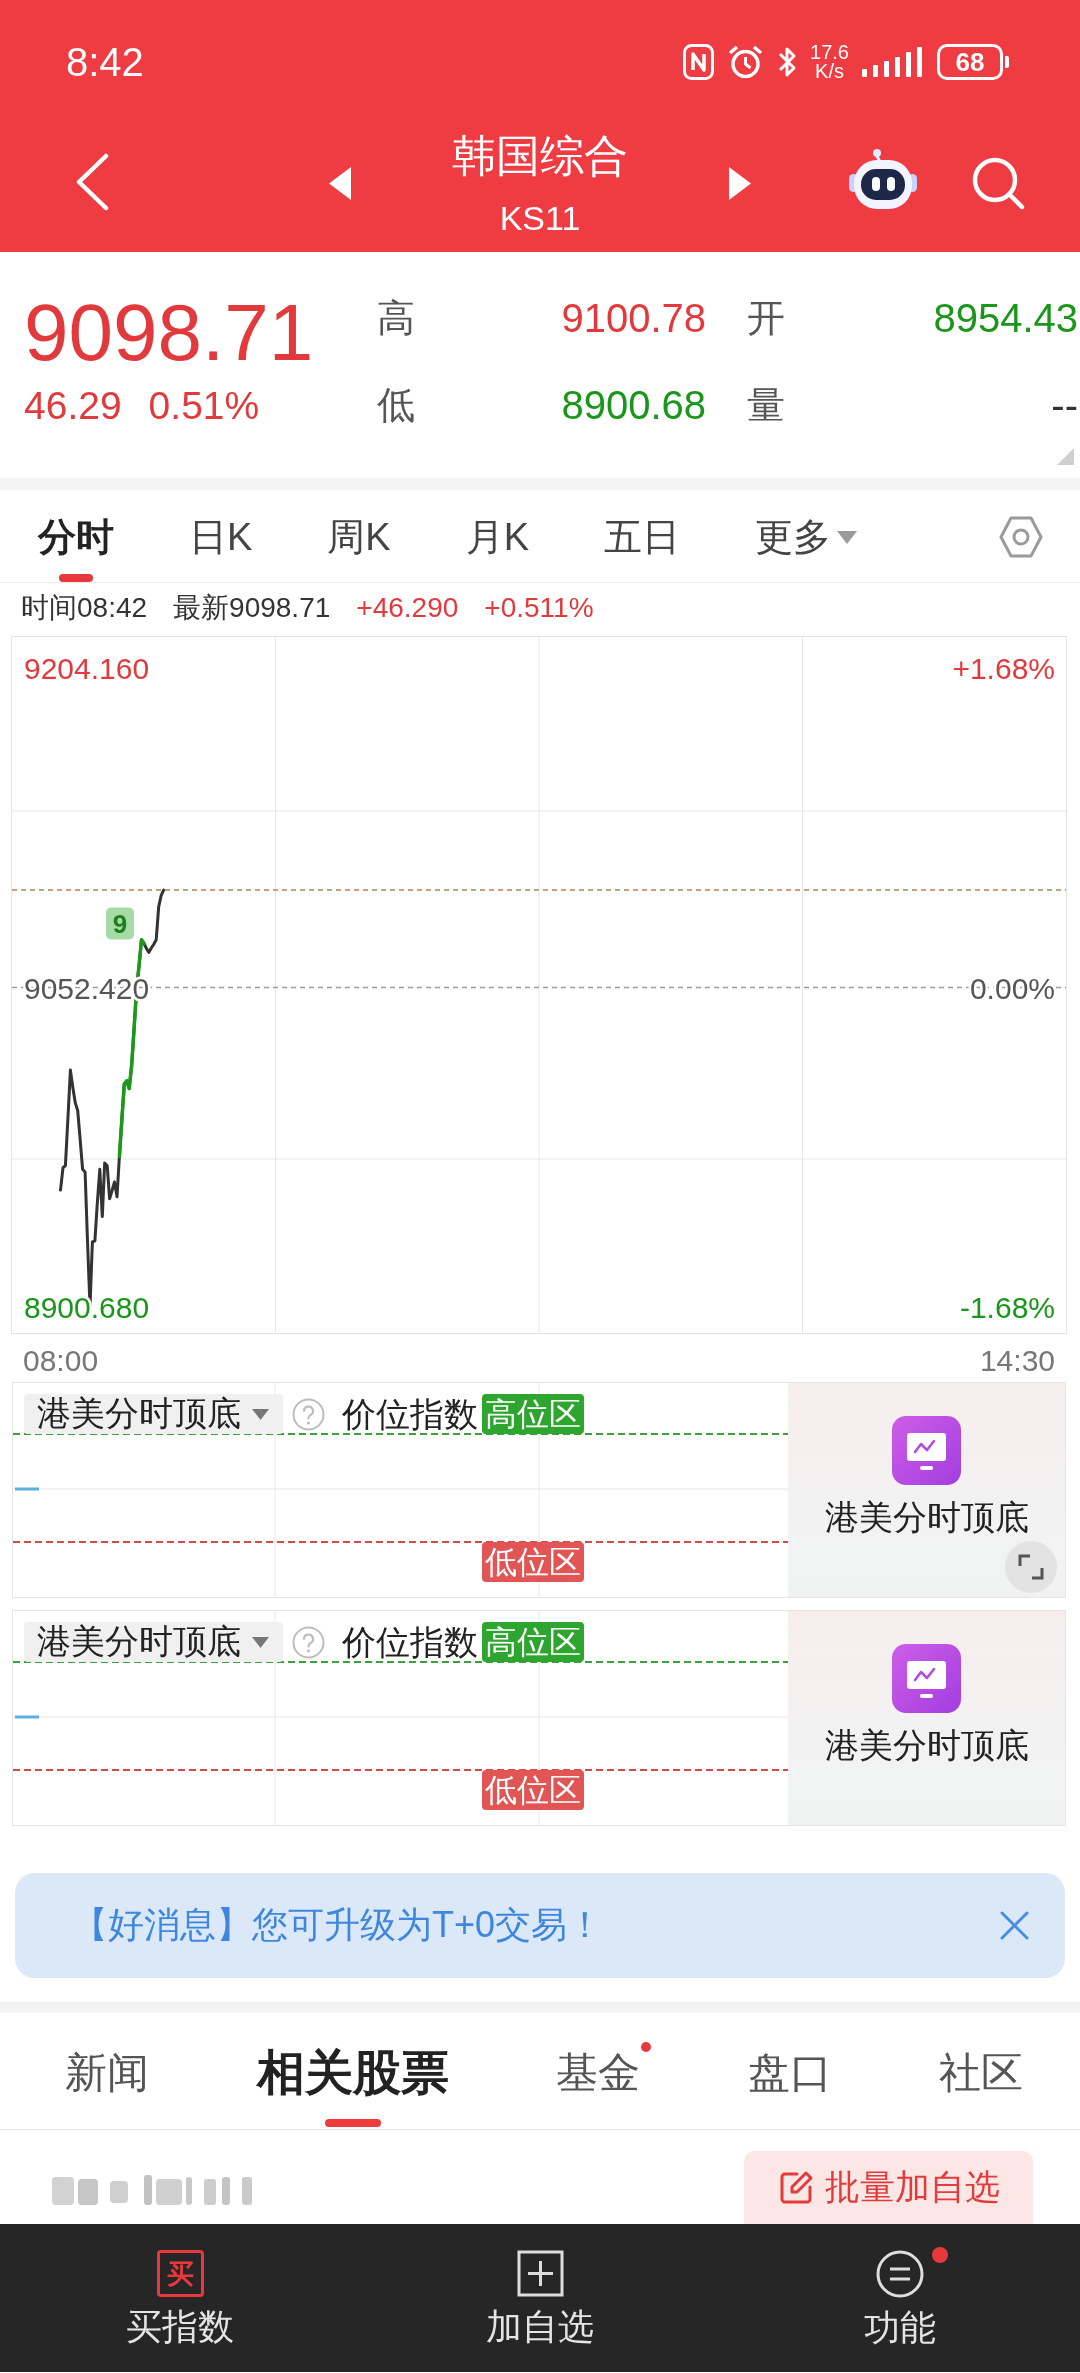 This screenshot has width=1080, height=2373. I want to click on left-triangle-icon, so click(340, 183).